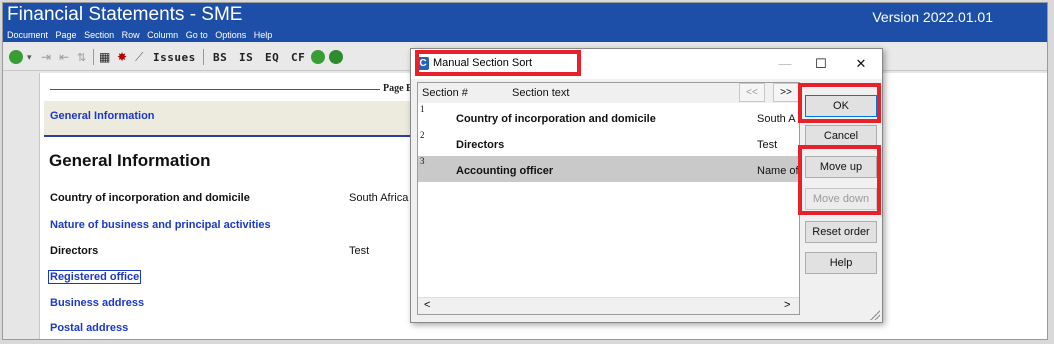 The image size is (1054, 344). What do you see at coordinates (66, 35) in the screenshot?
I see `menu-page: Page` at bounding box center [66, 35].